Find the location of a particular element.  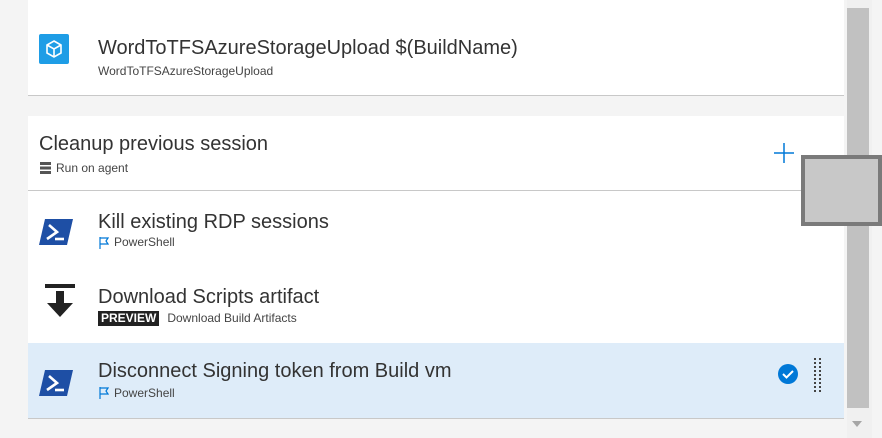

server-icon is located at coordinates (45, 167).